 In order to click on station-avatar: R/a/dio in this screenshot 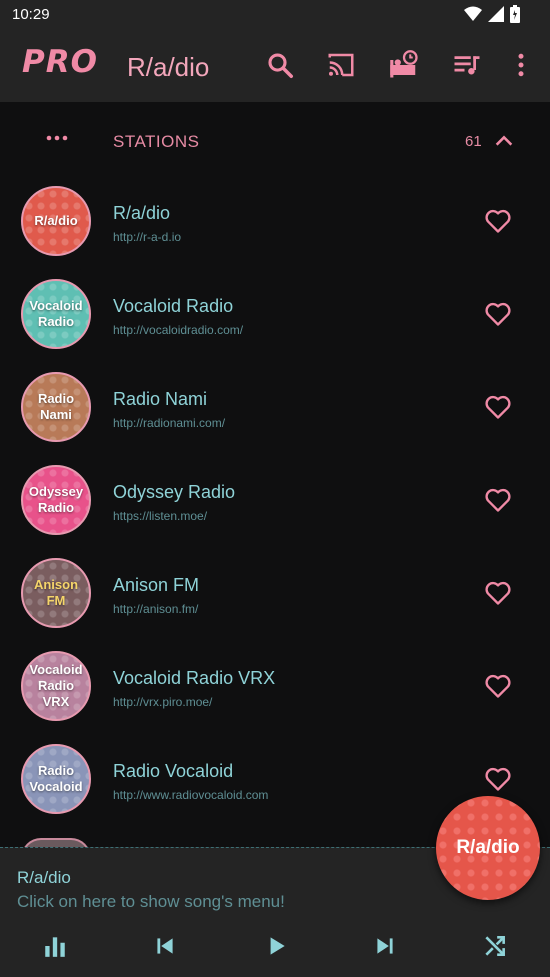, I will do `click(56, 221)`.